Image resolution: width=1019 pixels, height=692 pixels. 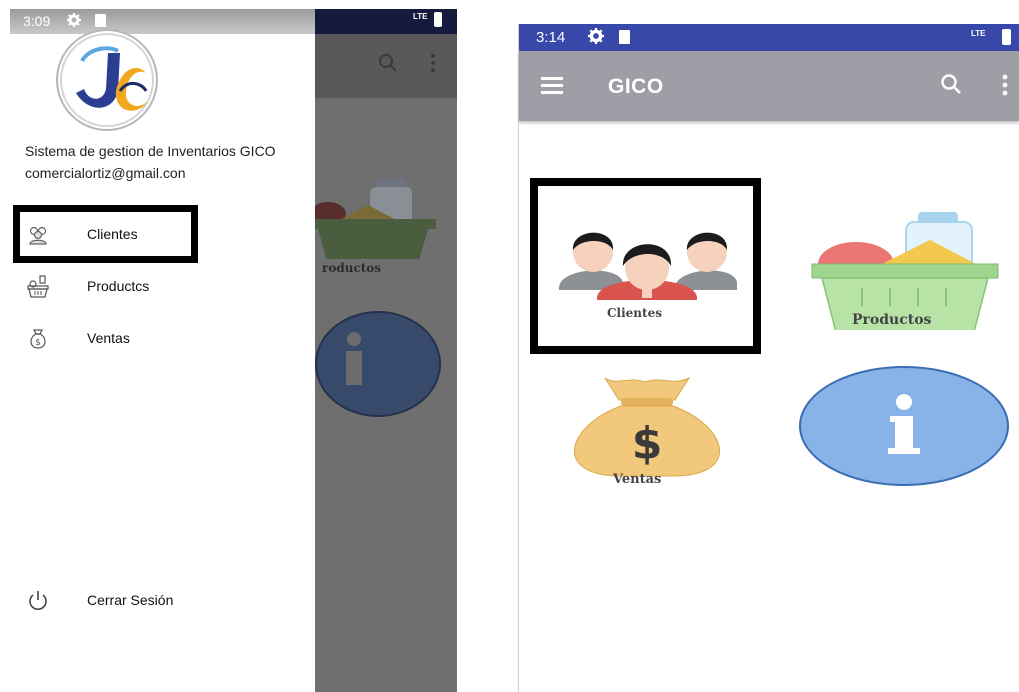 I want to click on tile-ventas: $ Ventas, so click(x=647, y=430).